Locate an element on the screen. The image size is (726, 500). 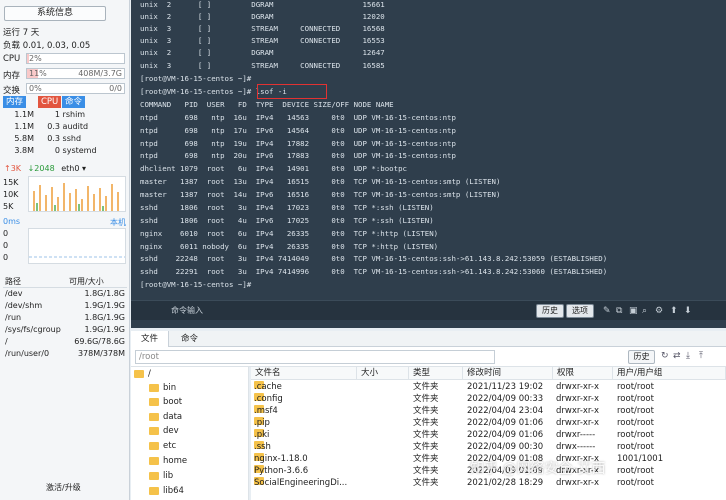
tree-node: boot is located at coordinates (165, 402).